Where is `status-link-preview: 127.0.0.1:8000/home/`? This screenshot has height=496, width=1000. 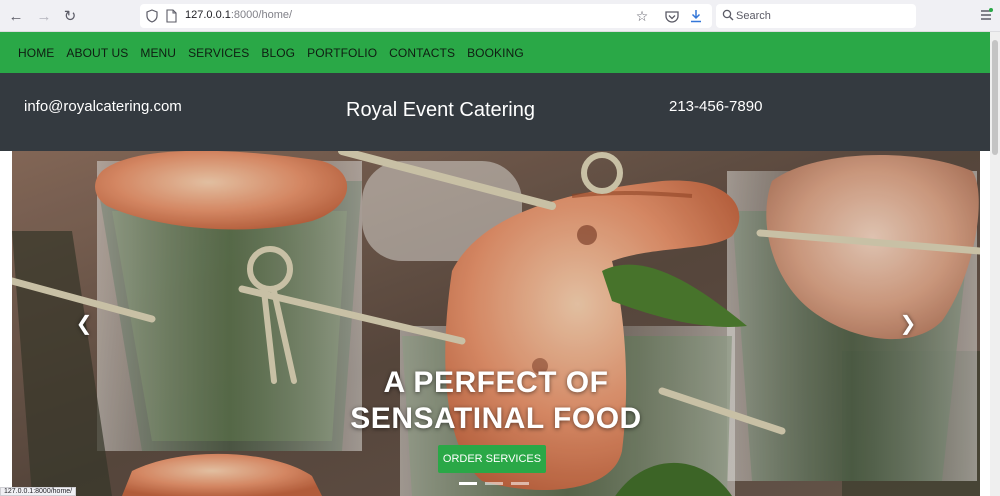
status-link-preview: 127.0.0.1:8000/home/ is located at coordinates (38, 491).